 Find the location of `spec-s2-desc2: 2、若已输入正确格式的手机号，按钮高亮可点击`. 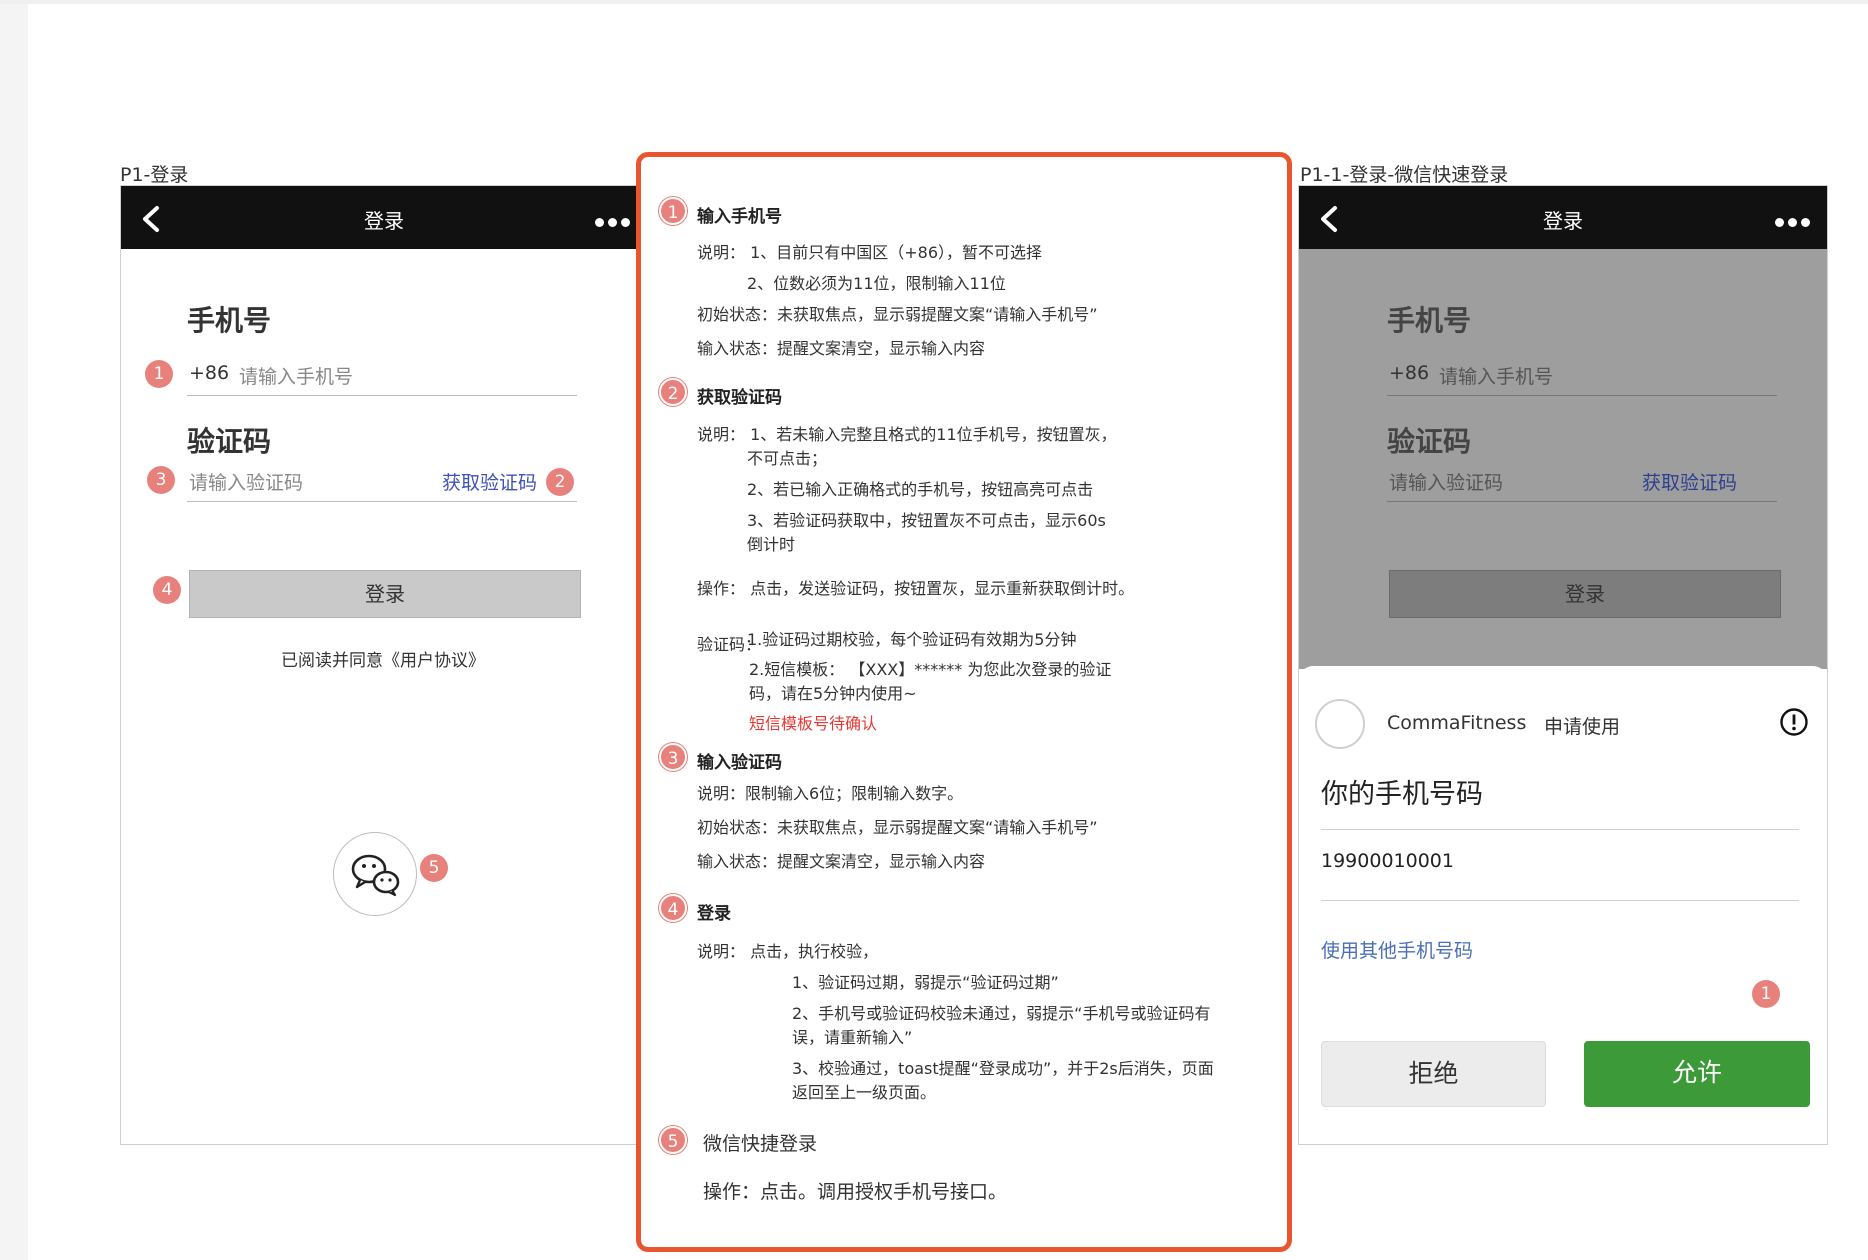

spec-s2-desc2: 2、若已输入正确格式的手机号，按钮高亮可点击 is located at coordinates (920, 489).